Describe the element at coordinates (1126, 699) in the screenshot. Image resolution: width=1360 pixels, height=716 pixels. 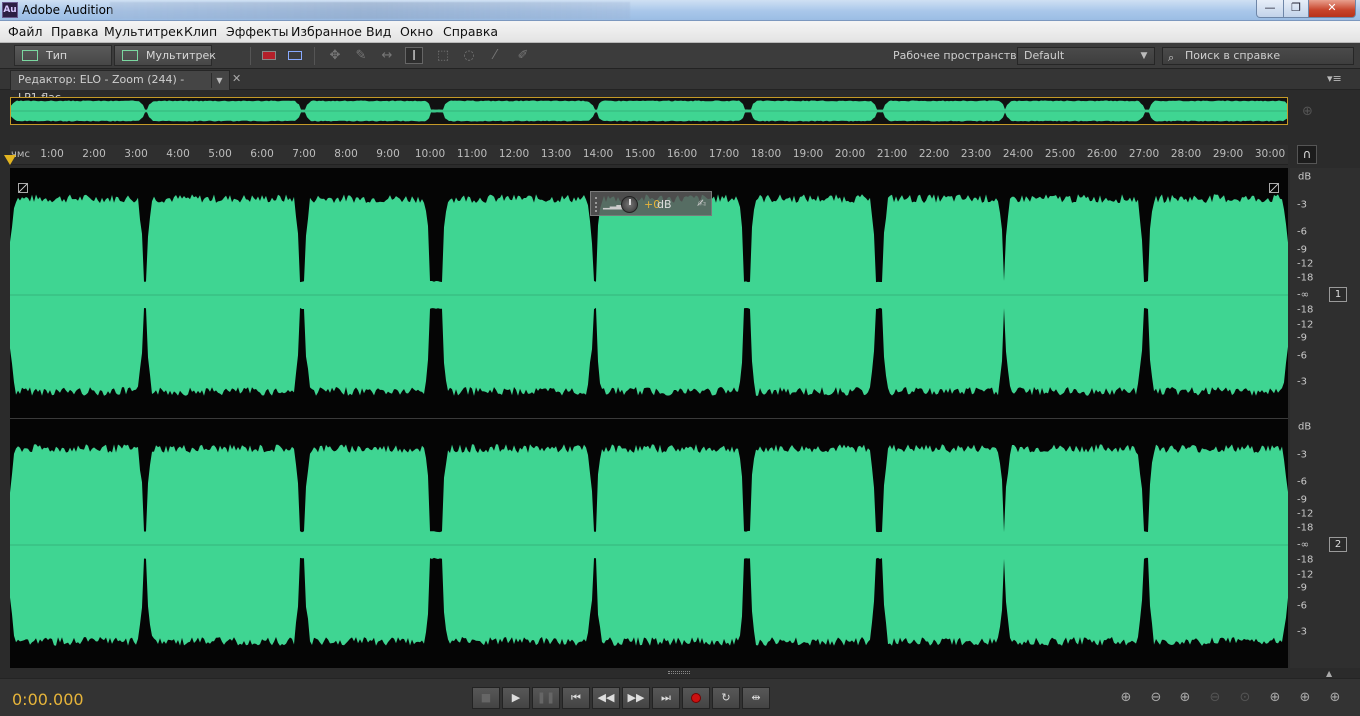
I see `zoom-in-amplitude-icon: ⊕` at that location.